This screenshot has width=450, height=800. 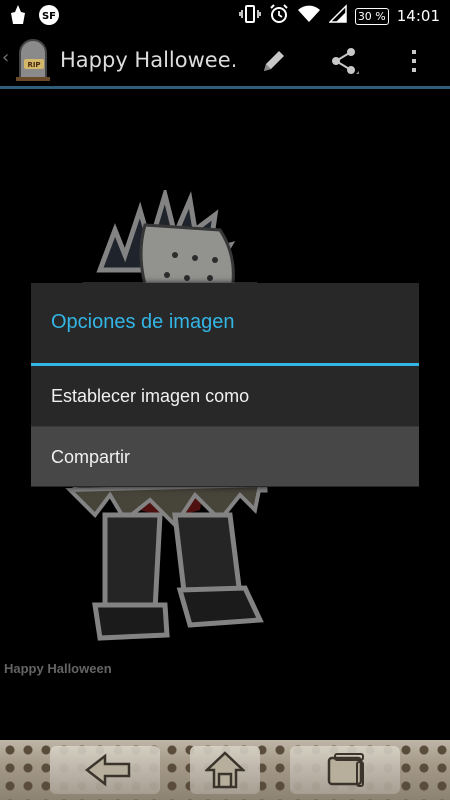 What do you see at coordinates (225, 396) in the screenshot?
I see `set-image-as-option: Establecer imagen como` at bounding box center [225, 396].